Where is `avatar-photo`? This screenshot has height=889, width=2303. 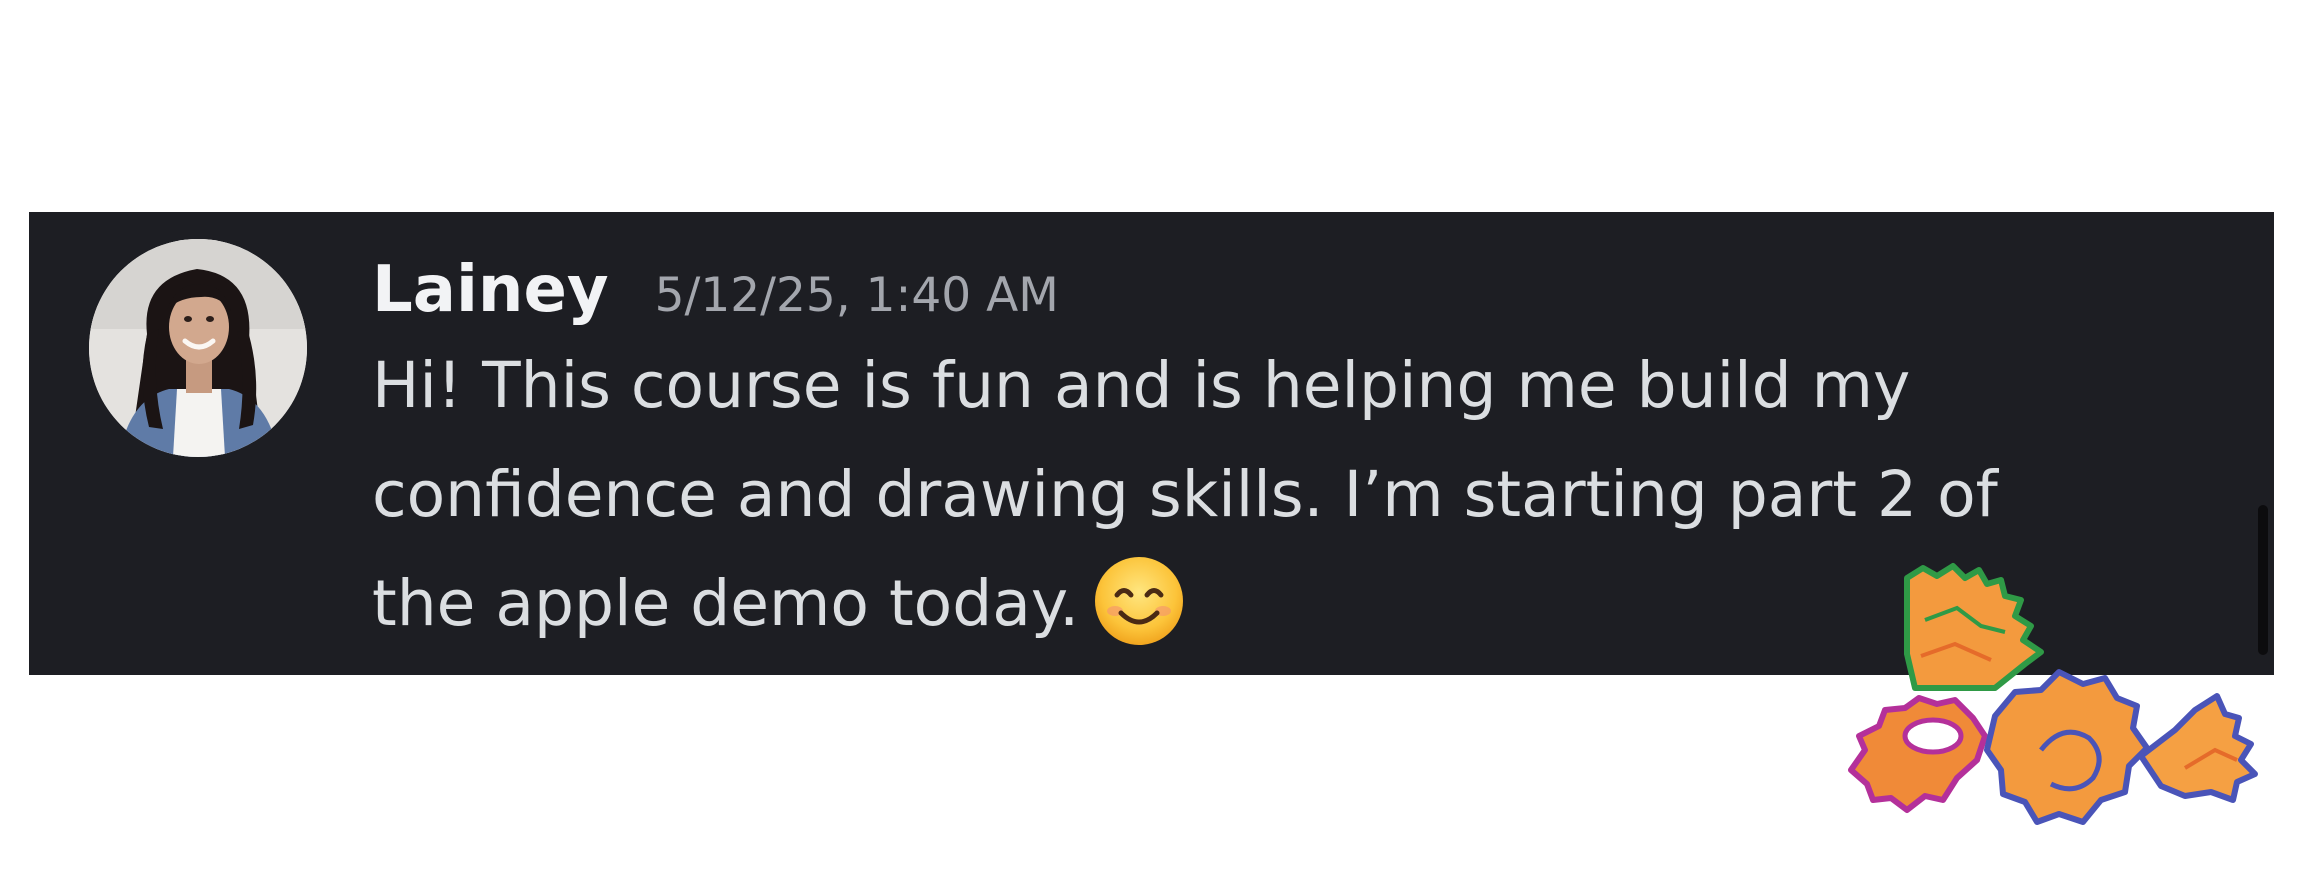
avatar-photo is located at coordinates (198, 348).